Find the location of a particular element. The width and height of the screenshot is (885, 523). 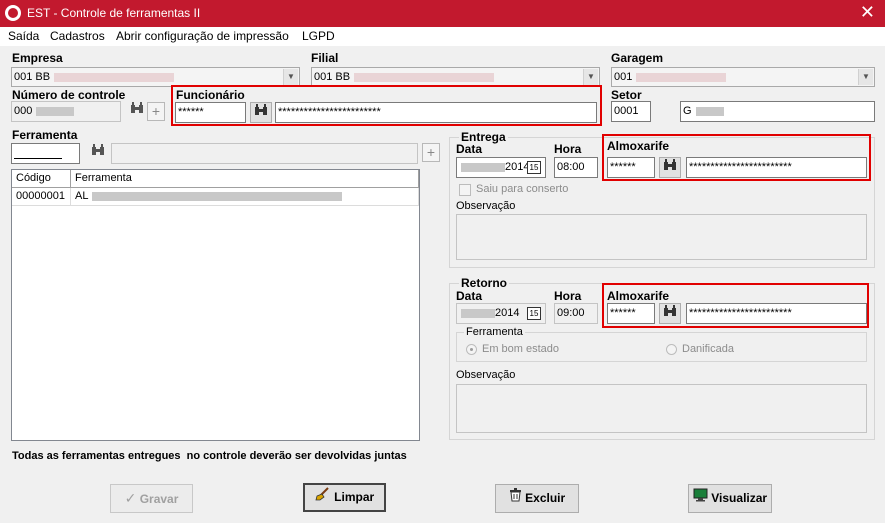

funcionario-code-field: ****** is located at coordinates (210, 112).